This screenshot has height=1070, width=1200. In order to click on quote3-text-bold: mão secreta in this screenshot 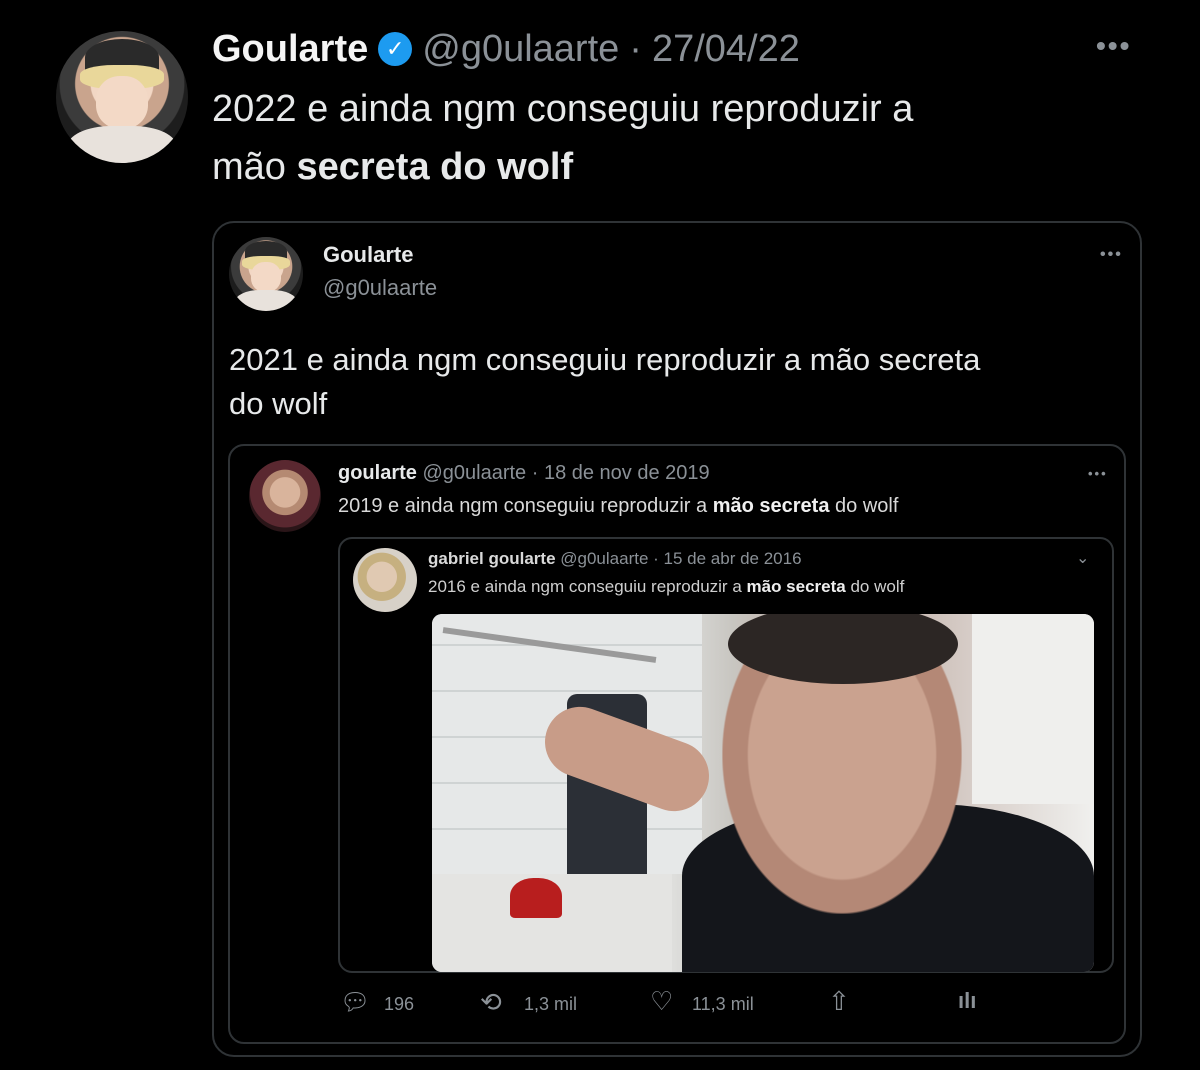, I will do `click(796, 586)`.